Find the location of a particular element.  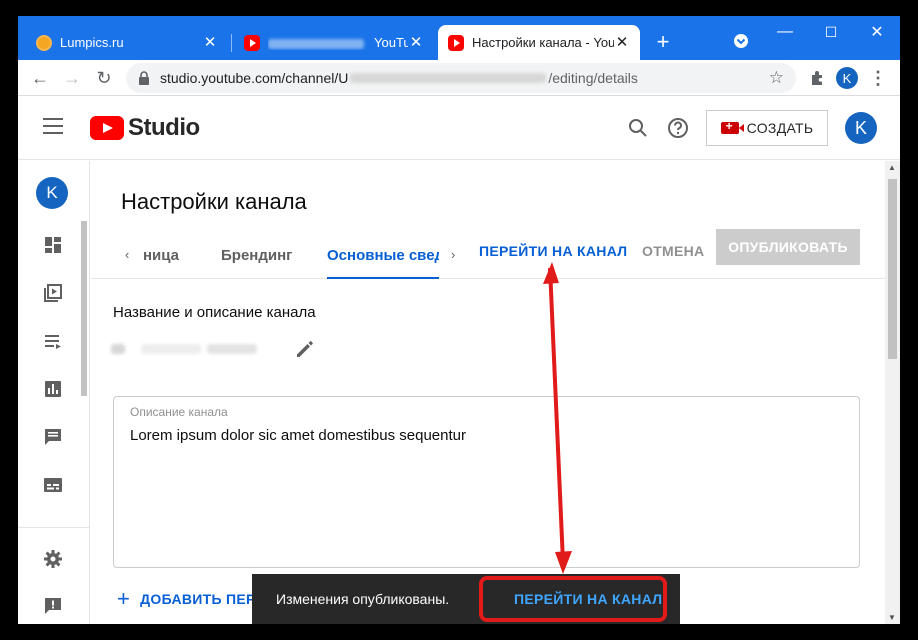

tab-title: YouTu is located at coordinates (338, 42).